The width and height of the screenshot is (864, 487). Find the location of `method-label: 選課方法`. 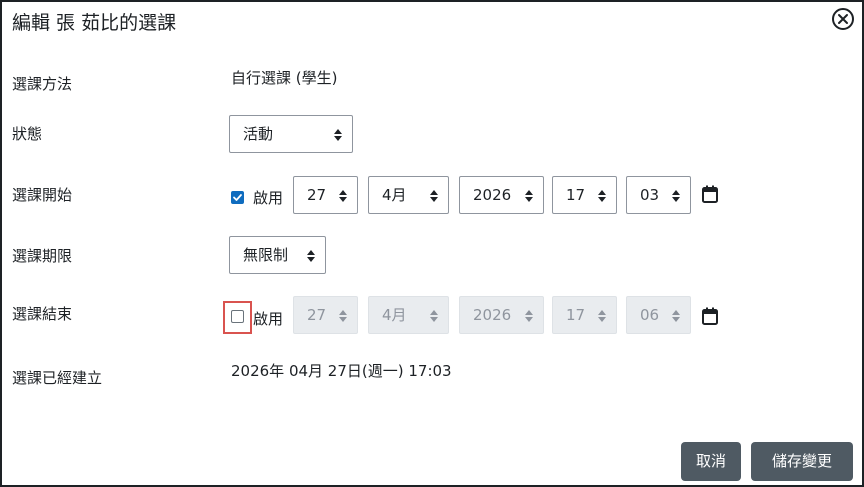

method-label: 選課方法 is located at coordinates (42, 84).